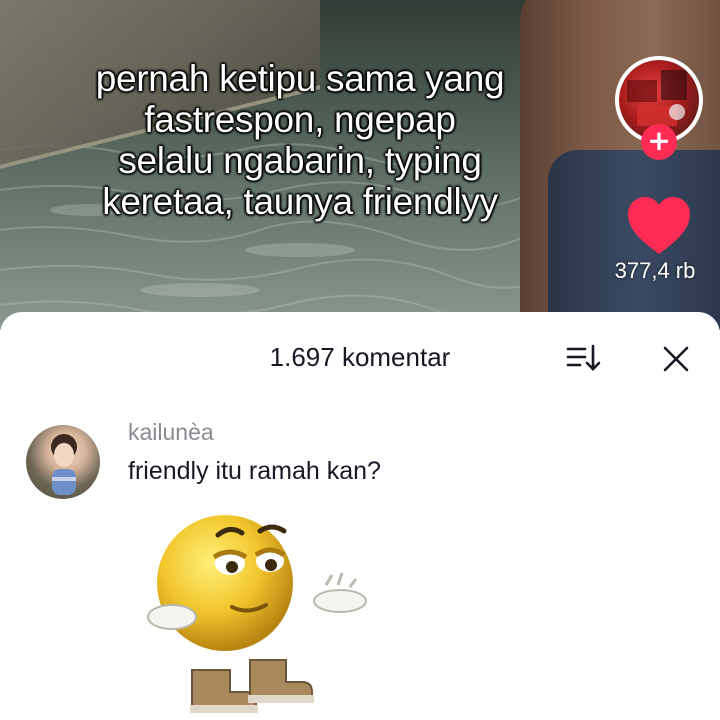 The width and height of the screenshot is (720, 720). I want to click on comment-username: kailunèa, so click(171, 432).